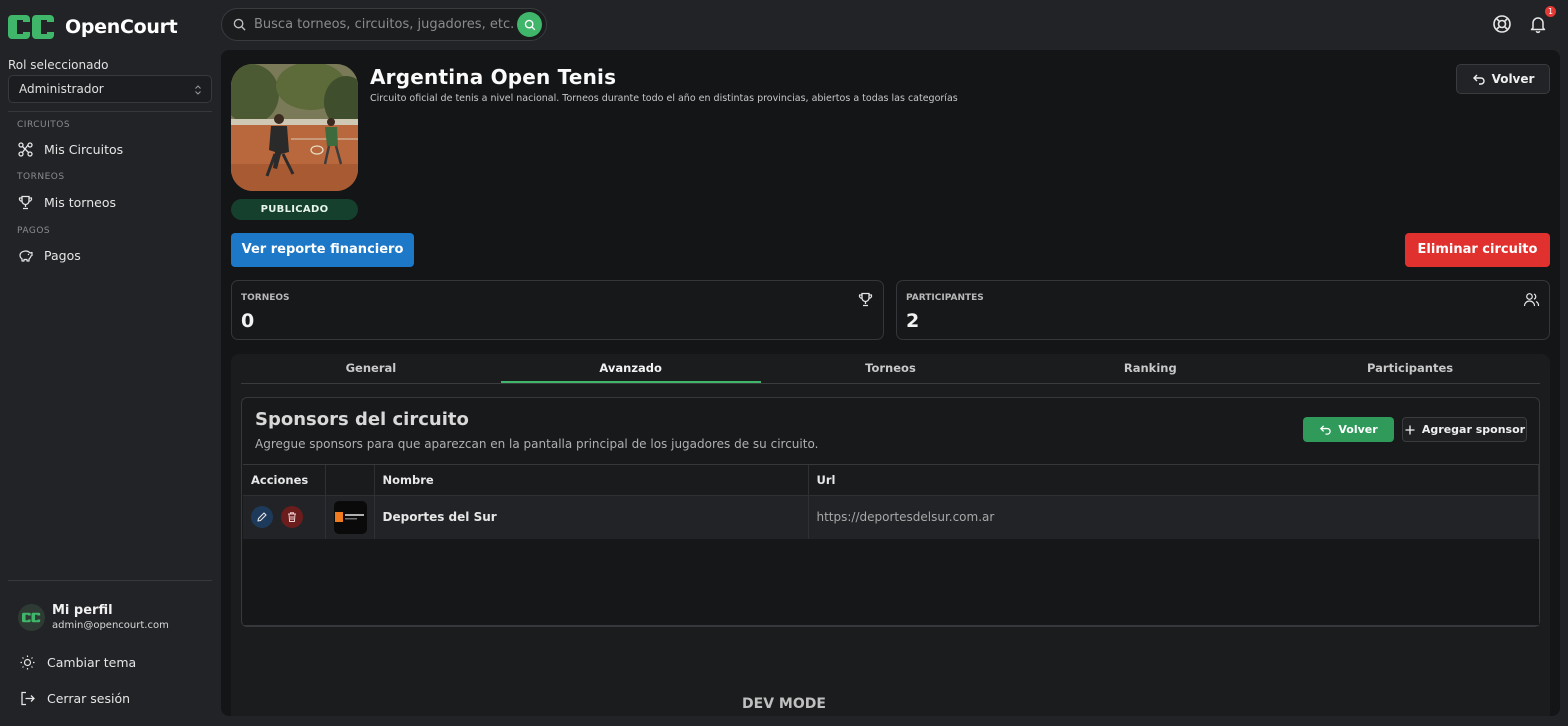 Image resolution: width=1568 pixels, height=726 pixels. What do you see at coordinates (84, 149) in the screenshot?
I see `sidebar-item-label: Mis Circuitos` at bounding box center [84, 149].